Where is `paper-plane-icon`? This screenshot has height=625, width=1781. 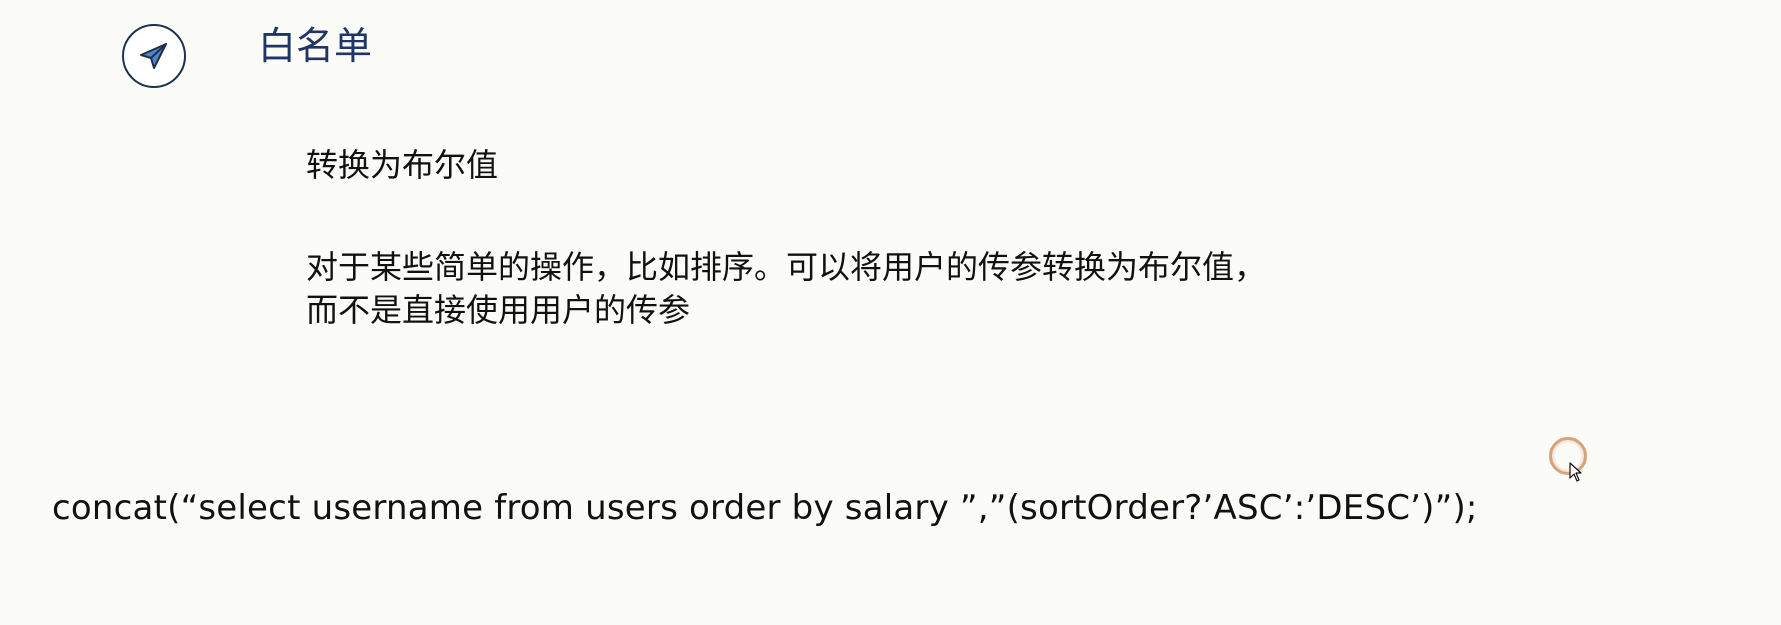 paper-plane-icon is located at coordinates (154, 56).